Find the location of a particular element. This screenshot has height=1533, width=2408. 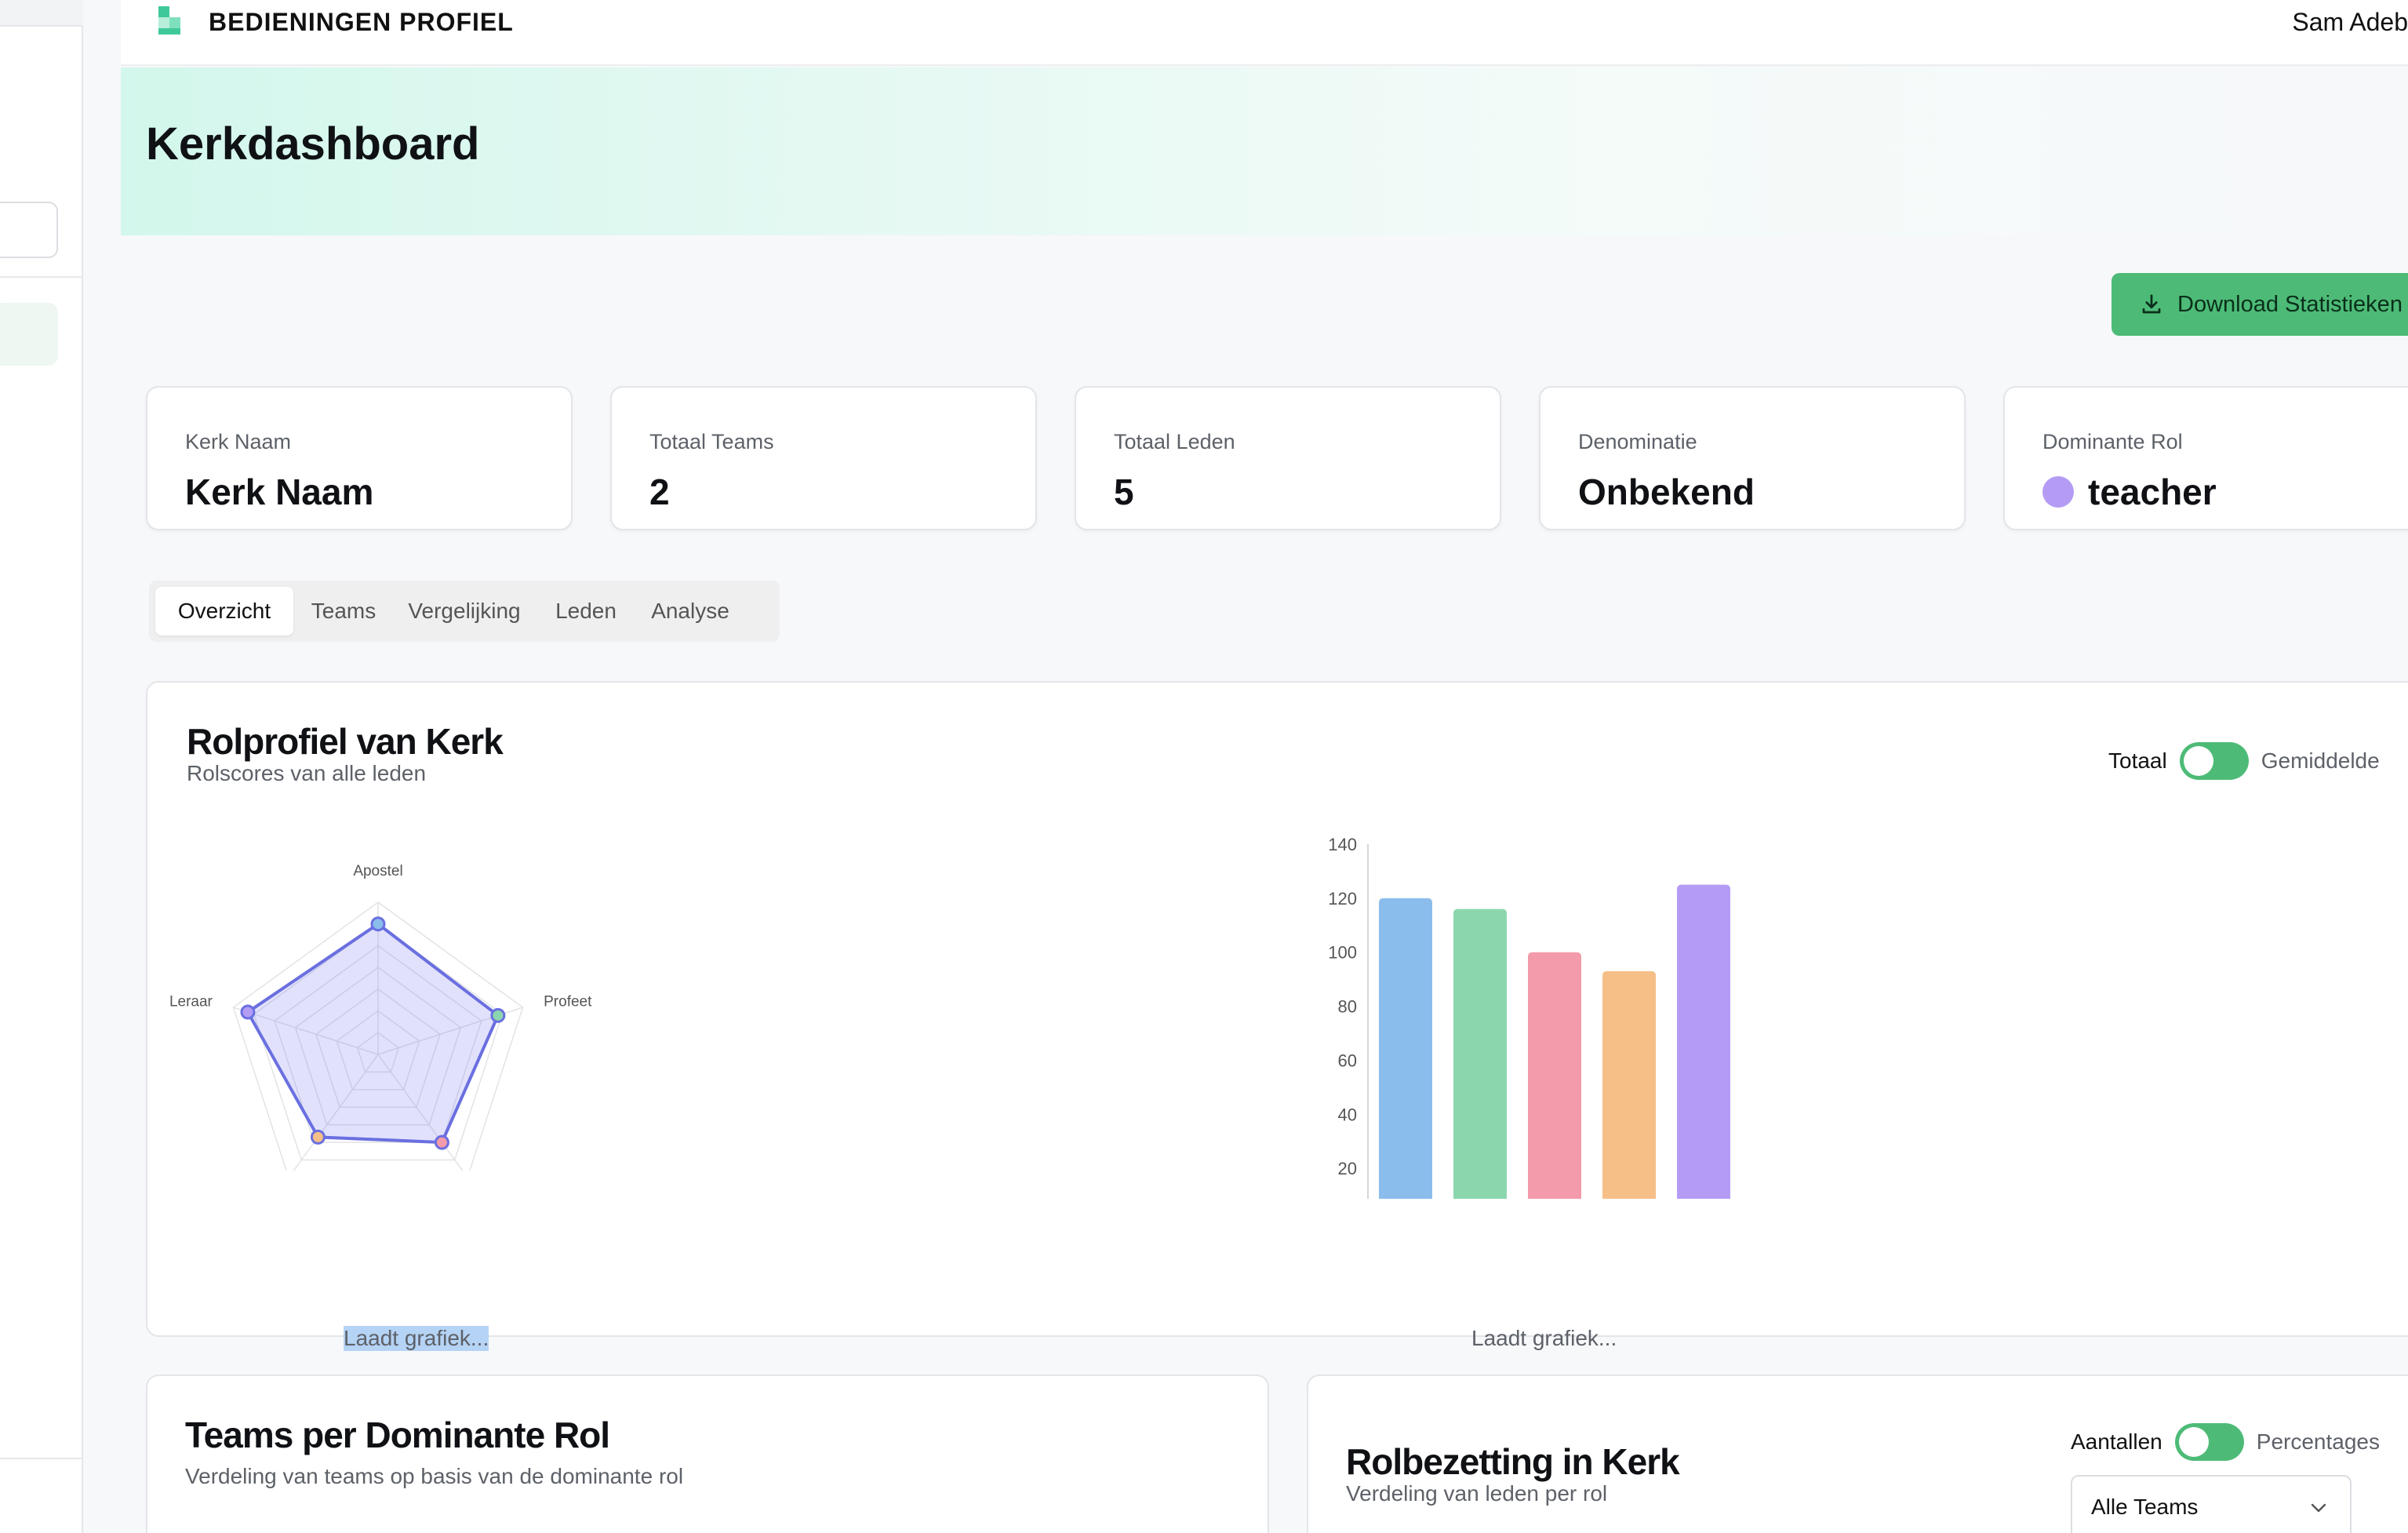

panel-subtitle: Rolscores van alle leden is located at coordinates (307, 773).